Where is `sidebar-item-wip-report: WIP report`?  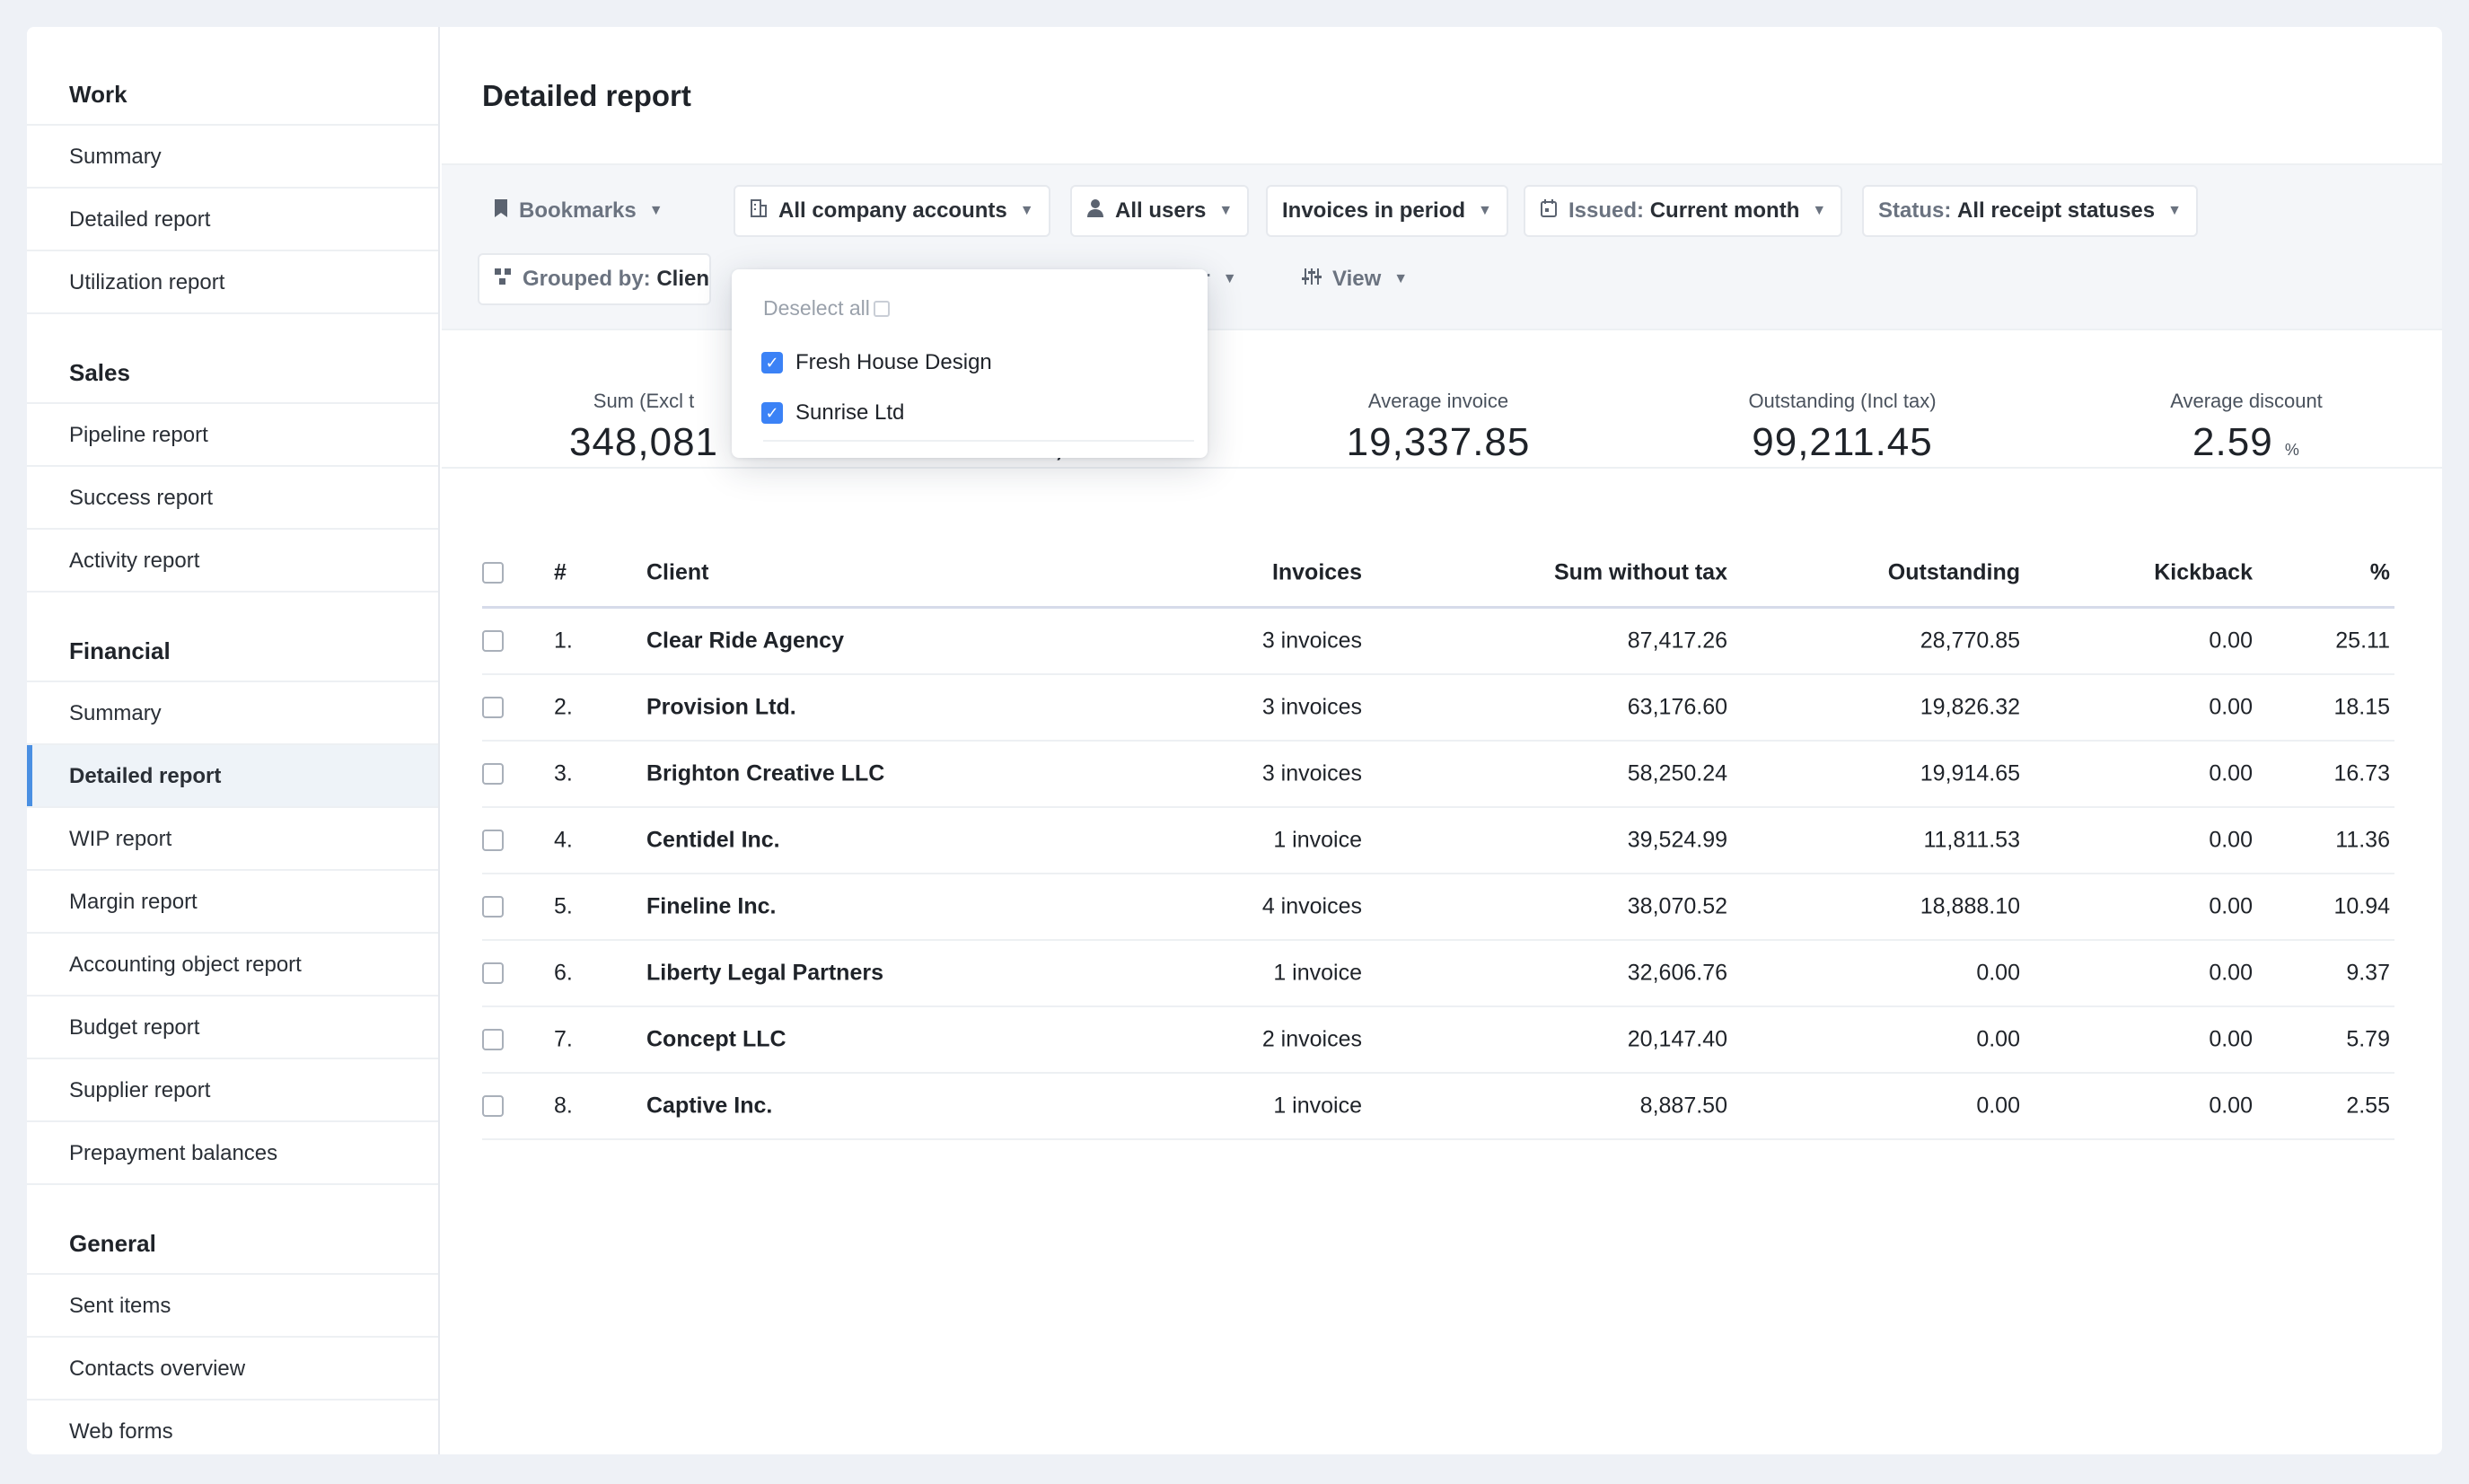
sidebar-item-wip-report: WIP report is located at coordinates (232, 839).